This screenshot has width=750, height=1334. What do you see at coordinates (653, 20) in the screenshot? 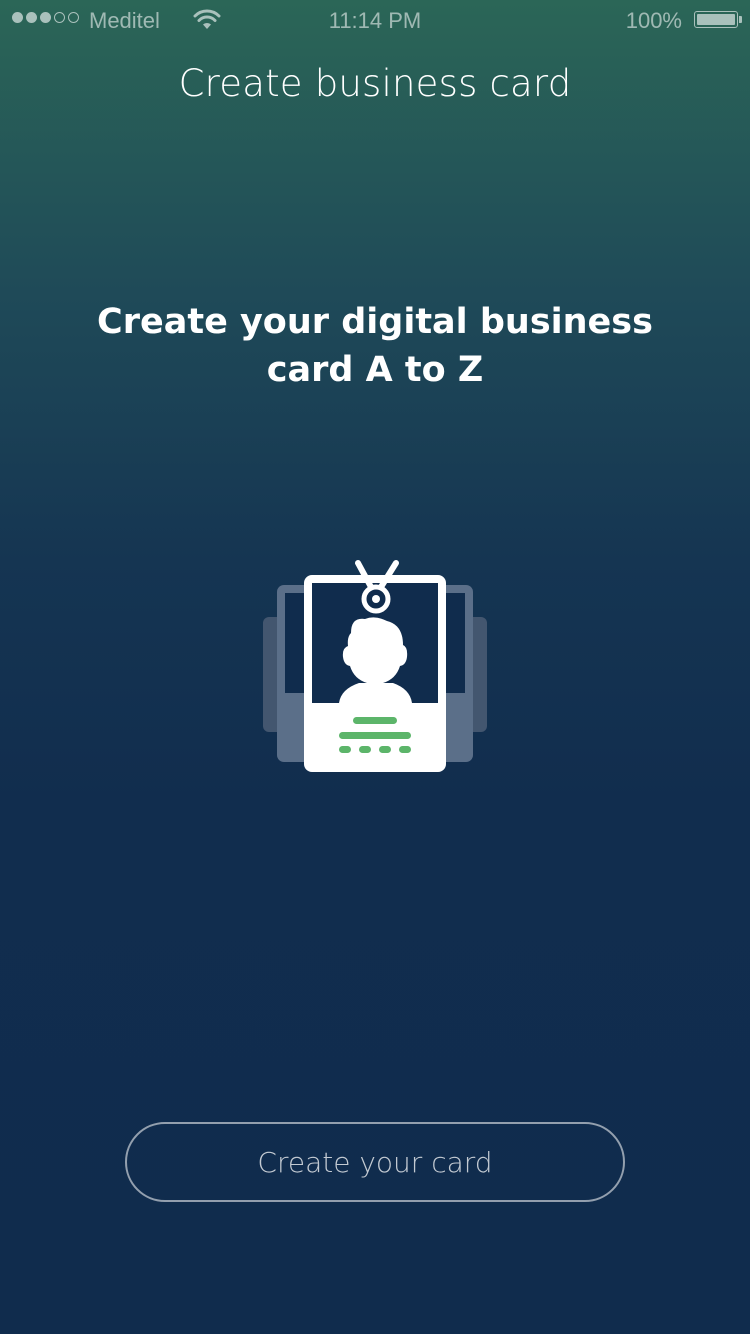
I see `battery-percentage: 100%` at bounding box center [653, 20].